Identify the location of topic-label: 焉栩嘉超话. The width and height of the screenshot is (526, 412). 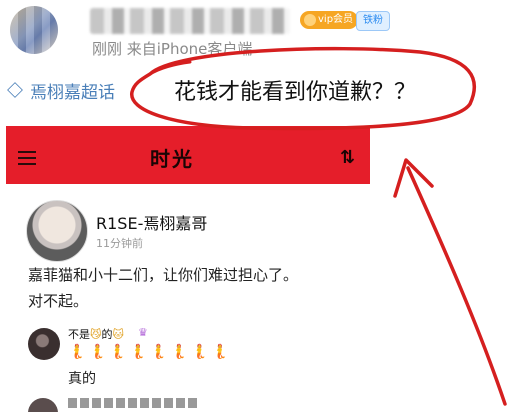
(72, 93).